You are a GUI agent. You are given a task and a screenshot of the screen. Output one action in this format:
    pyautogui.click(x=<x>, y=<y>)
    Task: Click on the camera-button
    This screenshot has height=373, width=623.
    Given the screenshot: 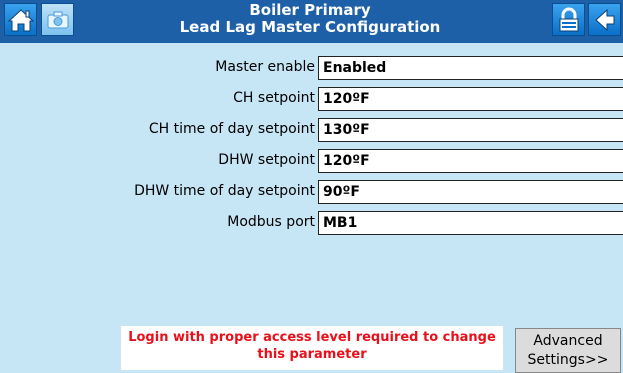 What is the action you would take?
    pyautogui.click(x=57, y=19)
    